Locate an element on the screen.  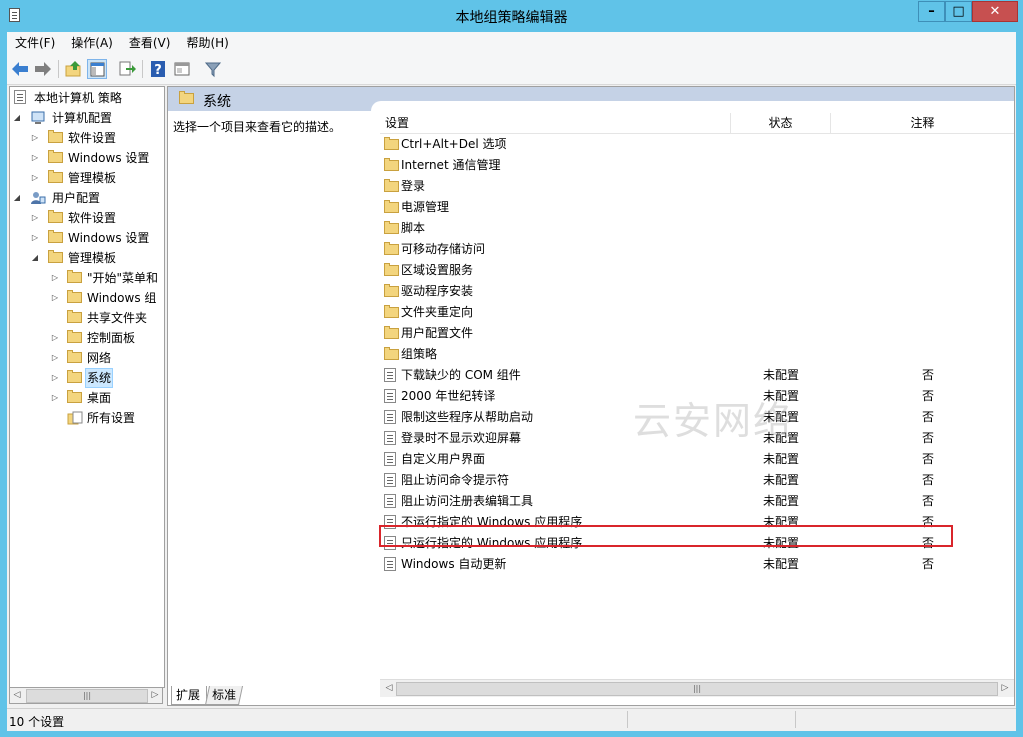
policy-setting-icon is located at coordinates (390, 438).